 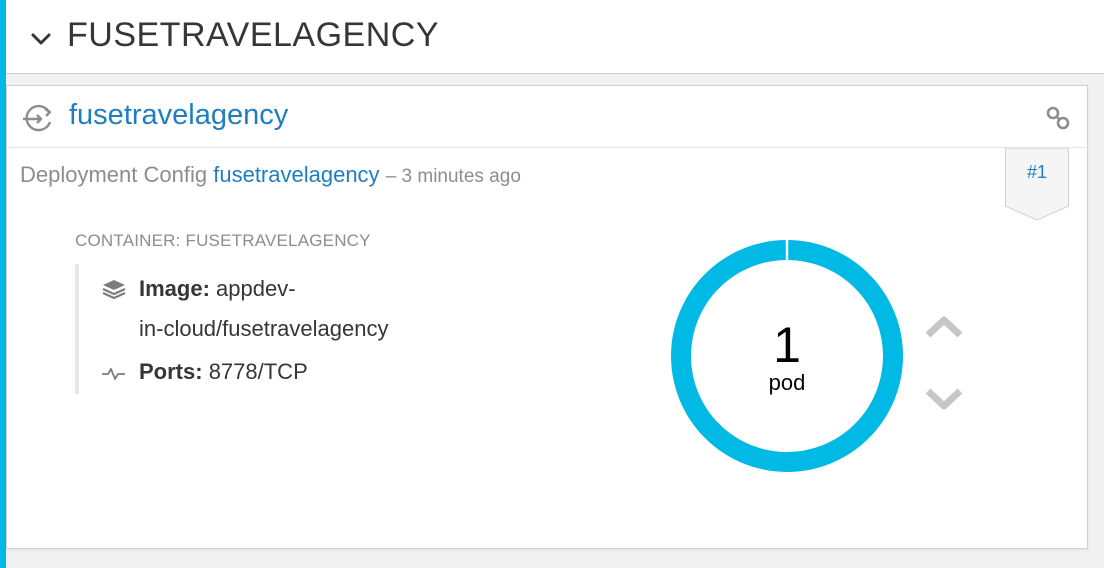 I want to click on deployment-prefix: Deployment Config, so click(x=114, y=174).